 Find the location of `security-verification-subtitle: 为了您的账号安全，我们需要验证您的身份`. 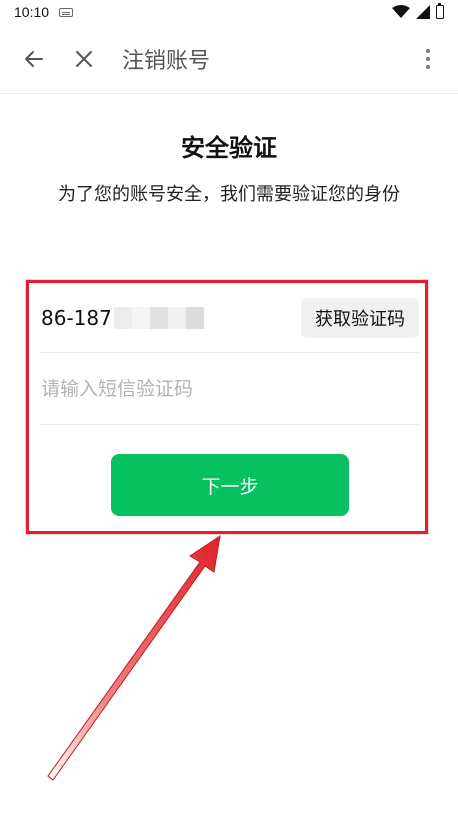

security-verification-subtitle: 为了您的账号安全，我们需要验证您的身份 is located at coordinates (229, 194).